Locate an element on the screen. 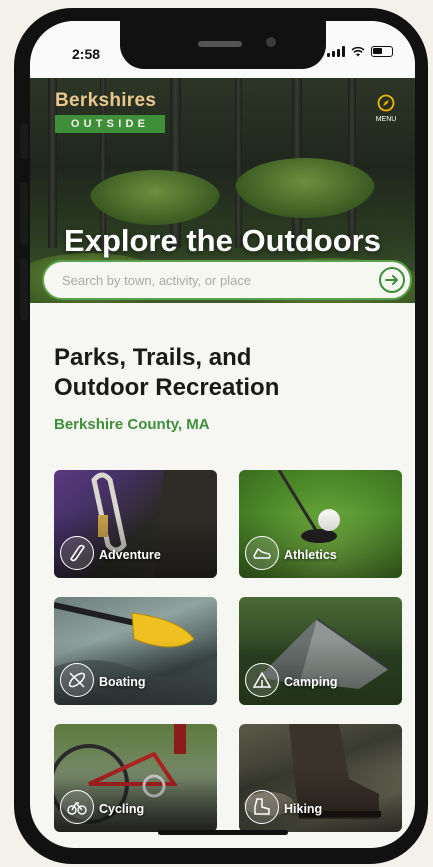 Image resolution: width=433 pixels, height=867 pixels. tent-icon is located at coordinates (262, 680).